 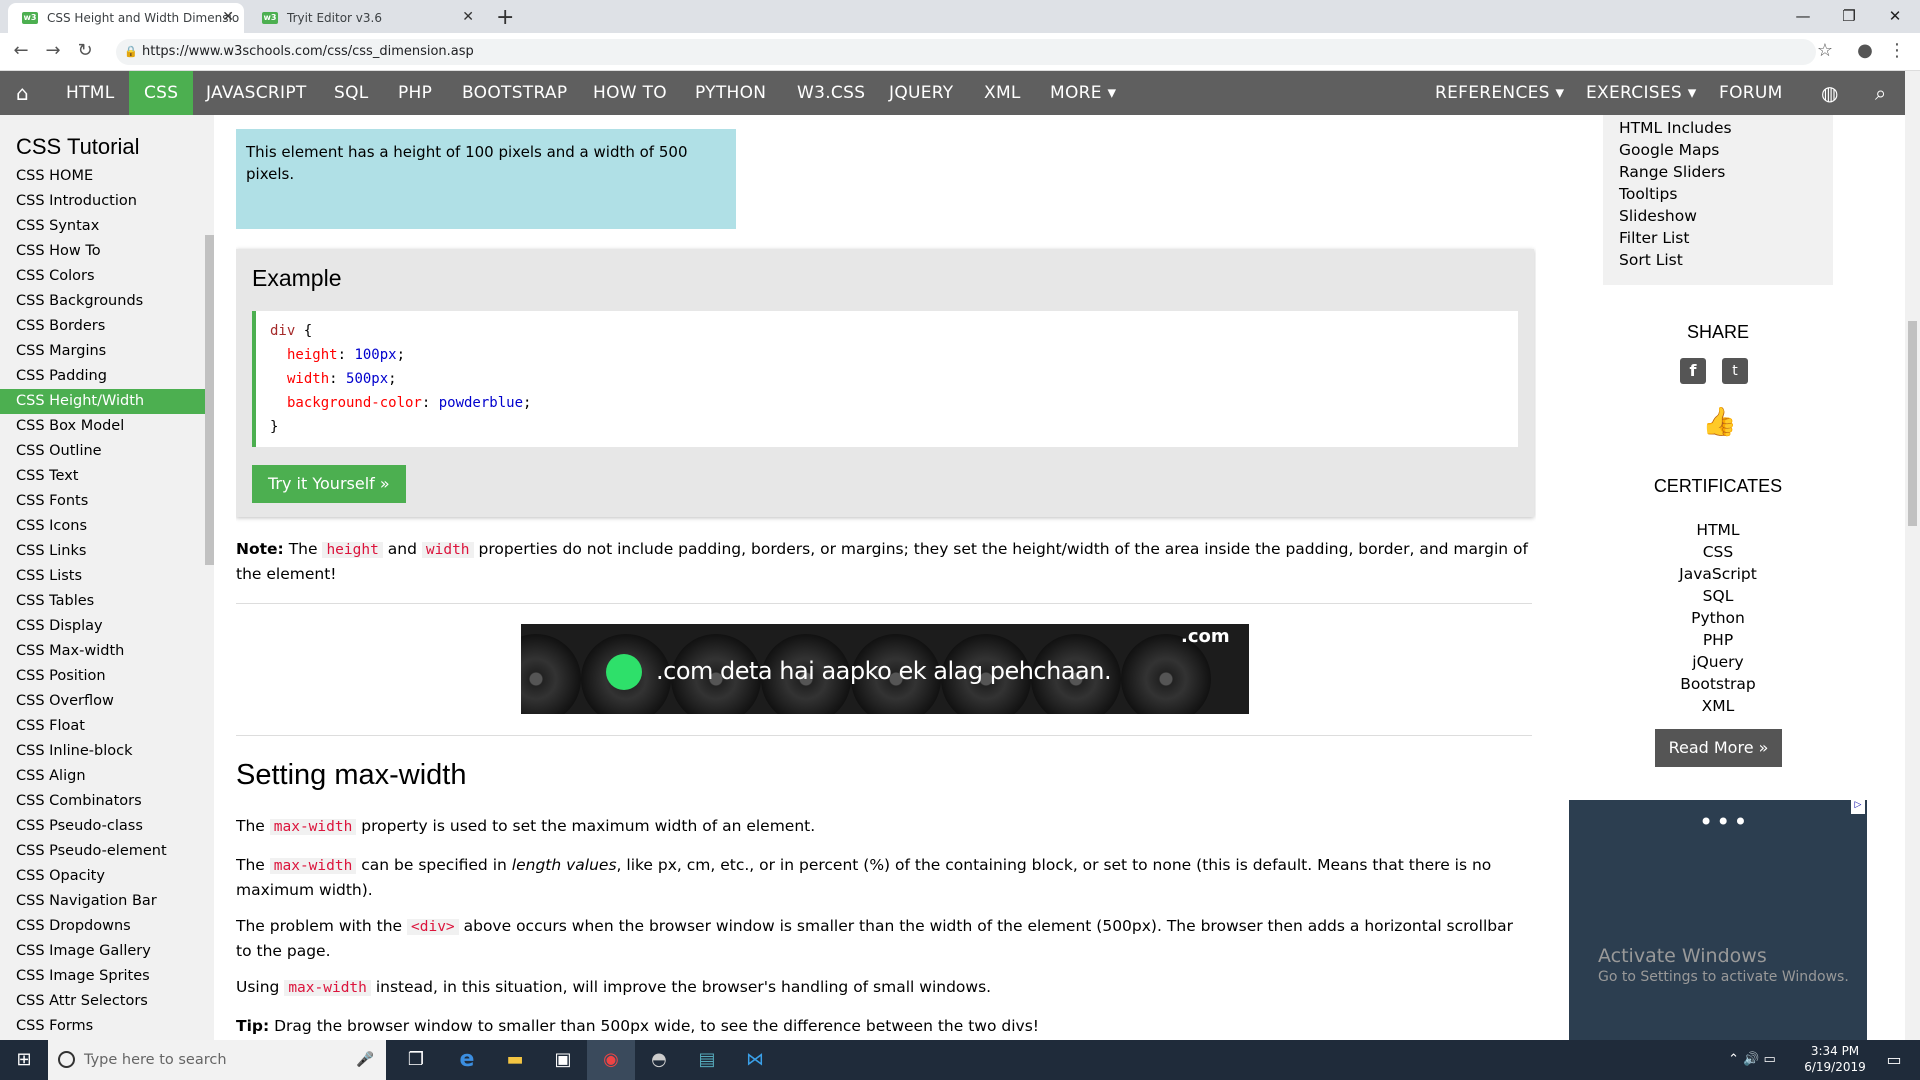 I want to click on forward-arrow-icon: →, so click(x=53, y=50).